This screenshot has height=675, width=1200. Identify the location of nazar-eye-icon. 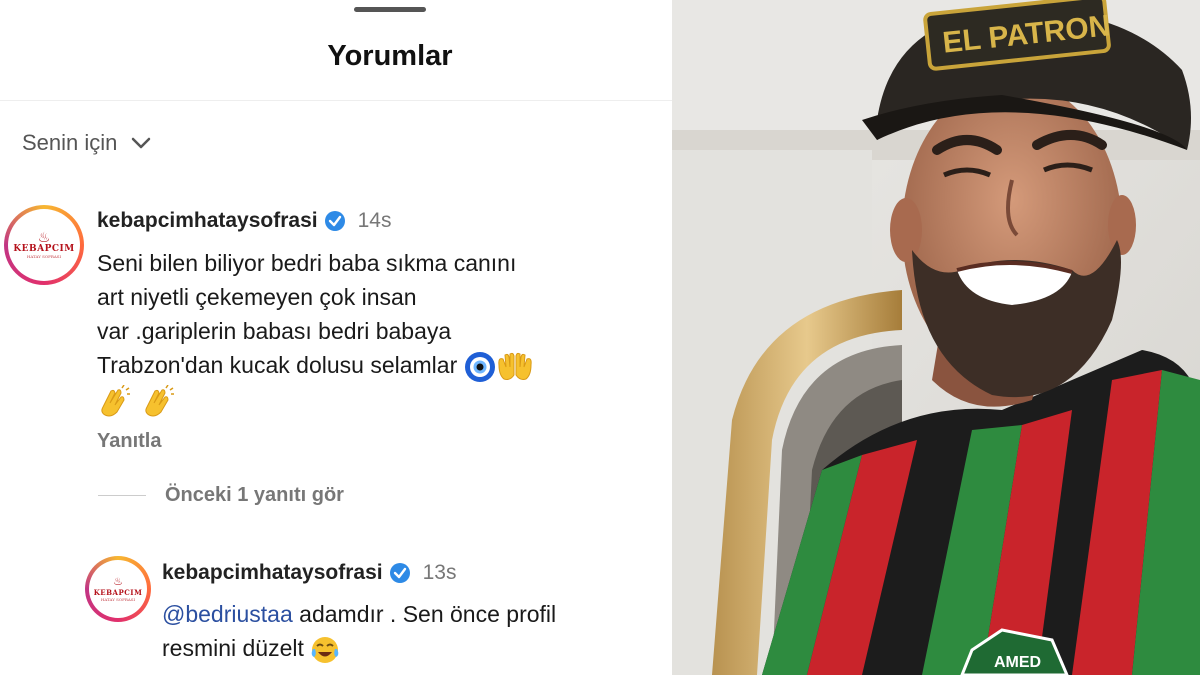
(479, 366).